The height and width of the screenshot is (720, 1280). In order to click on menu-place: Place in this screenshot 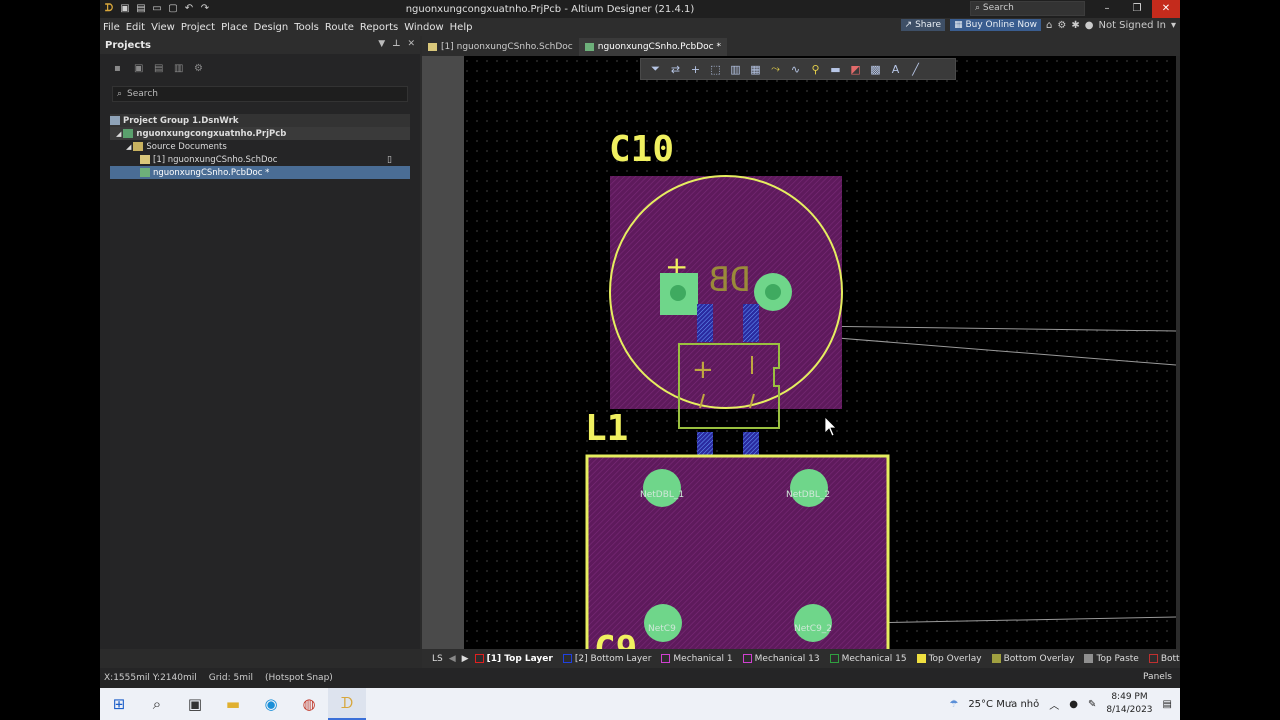, I will do `click(234, 27)`.